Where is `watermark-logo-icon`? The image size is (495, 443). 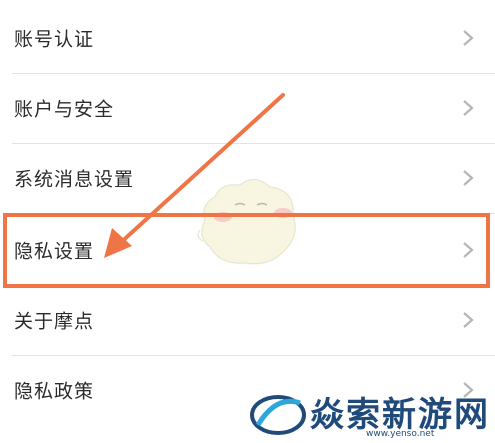 watermark-logo-icon is located at coordinates (278, 415).